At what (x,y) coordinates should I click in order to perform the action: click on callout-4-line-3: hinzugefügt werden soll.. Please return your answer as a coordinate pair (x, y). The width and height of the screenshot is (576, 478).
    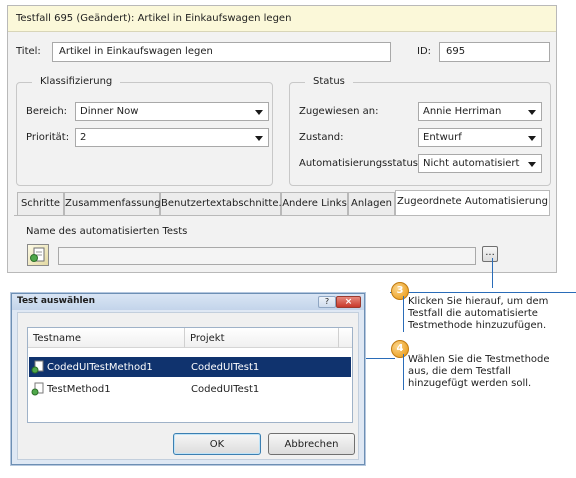
    Looking at the image, I should click on (470, 383).